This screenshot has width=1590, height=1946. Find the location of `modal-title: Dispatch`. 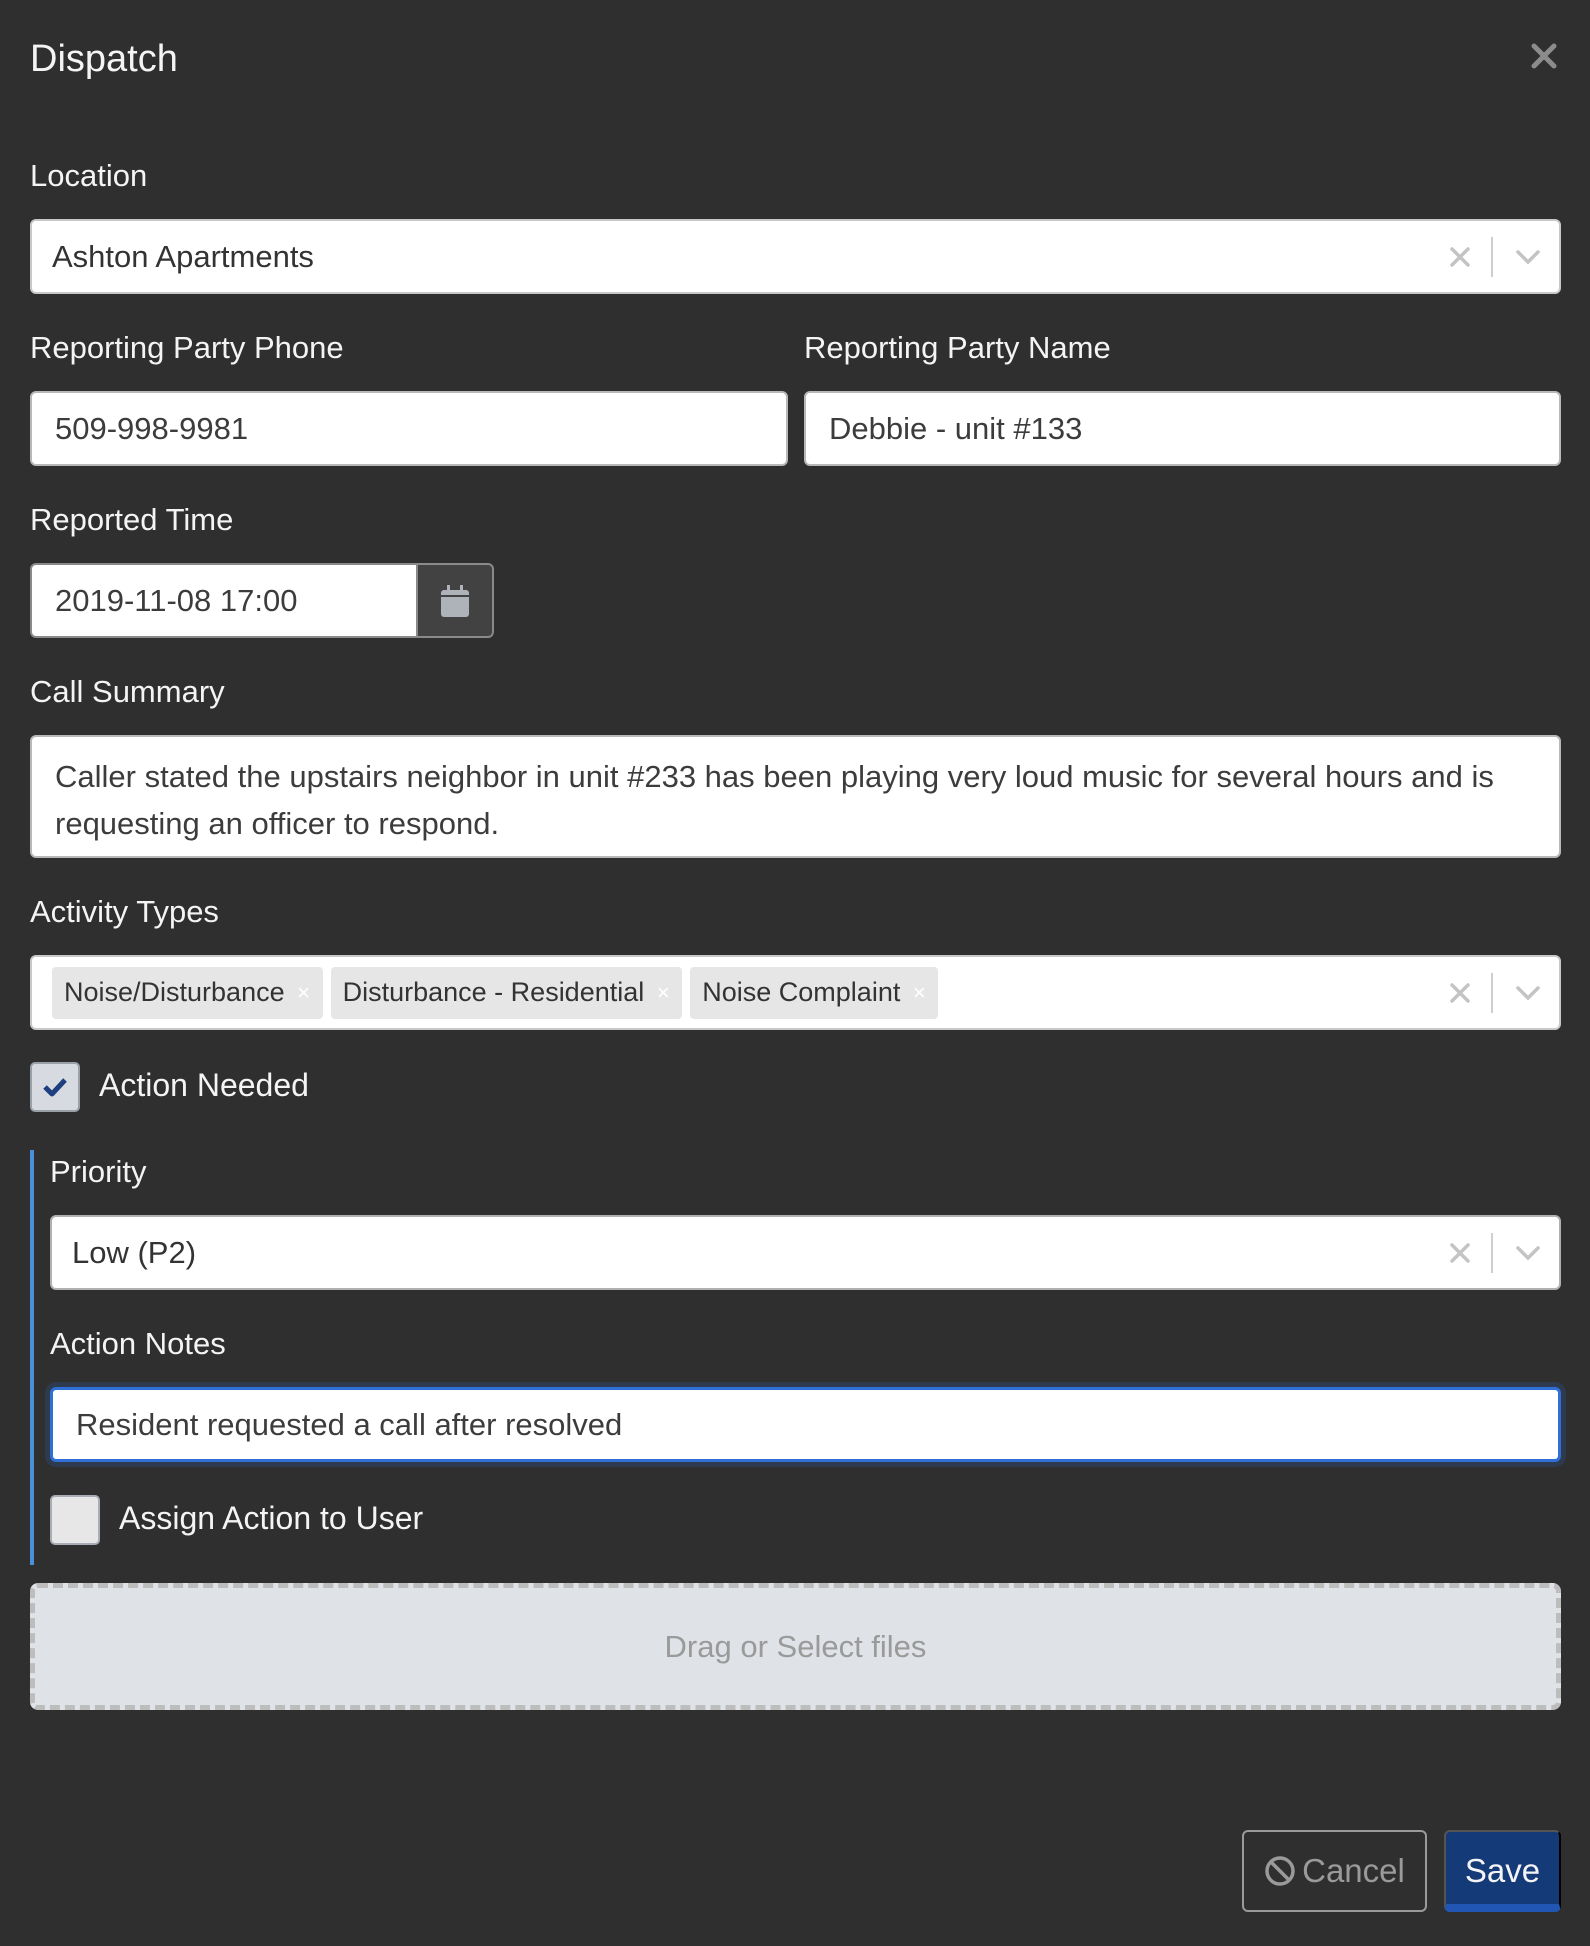

modal-title: Dispatch is located at coordinates (104, 59).